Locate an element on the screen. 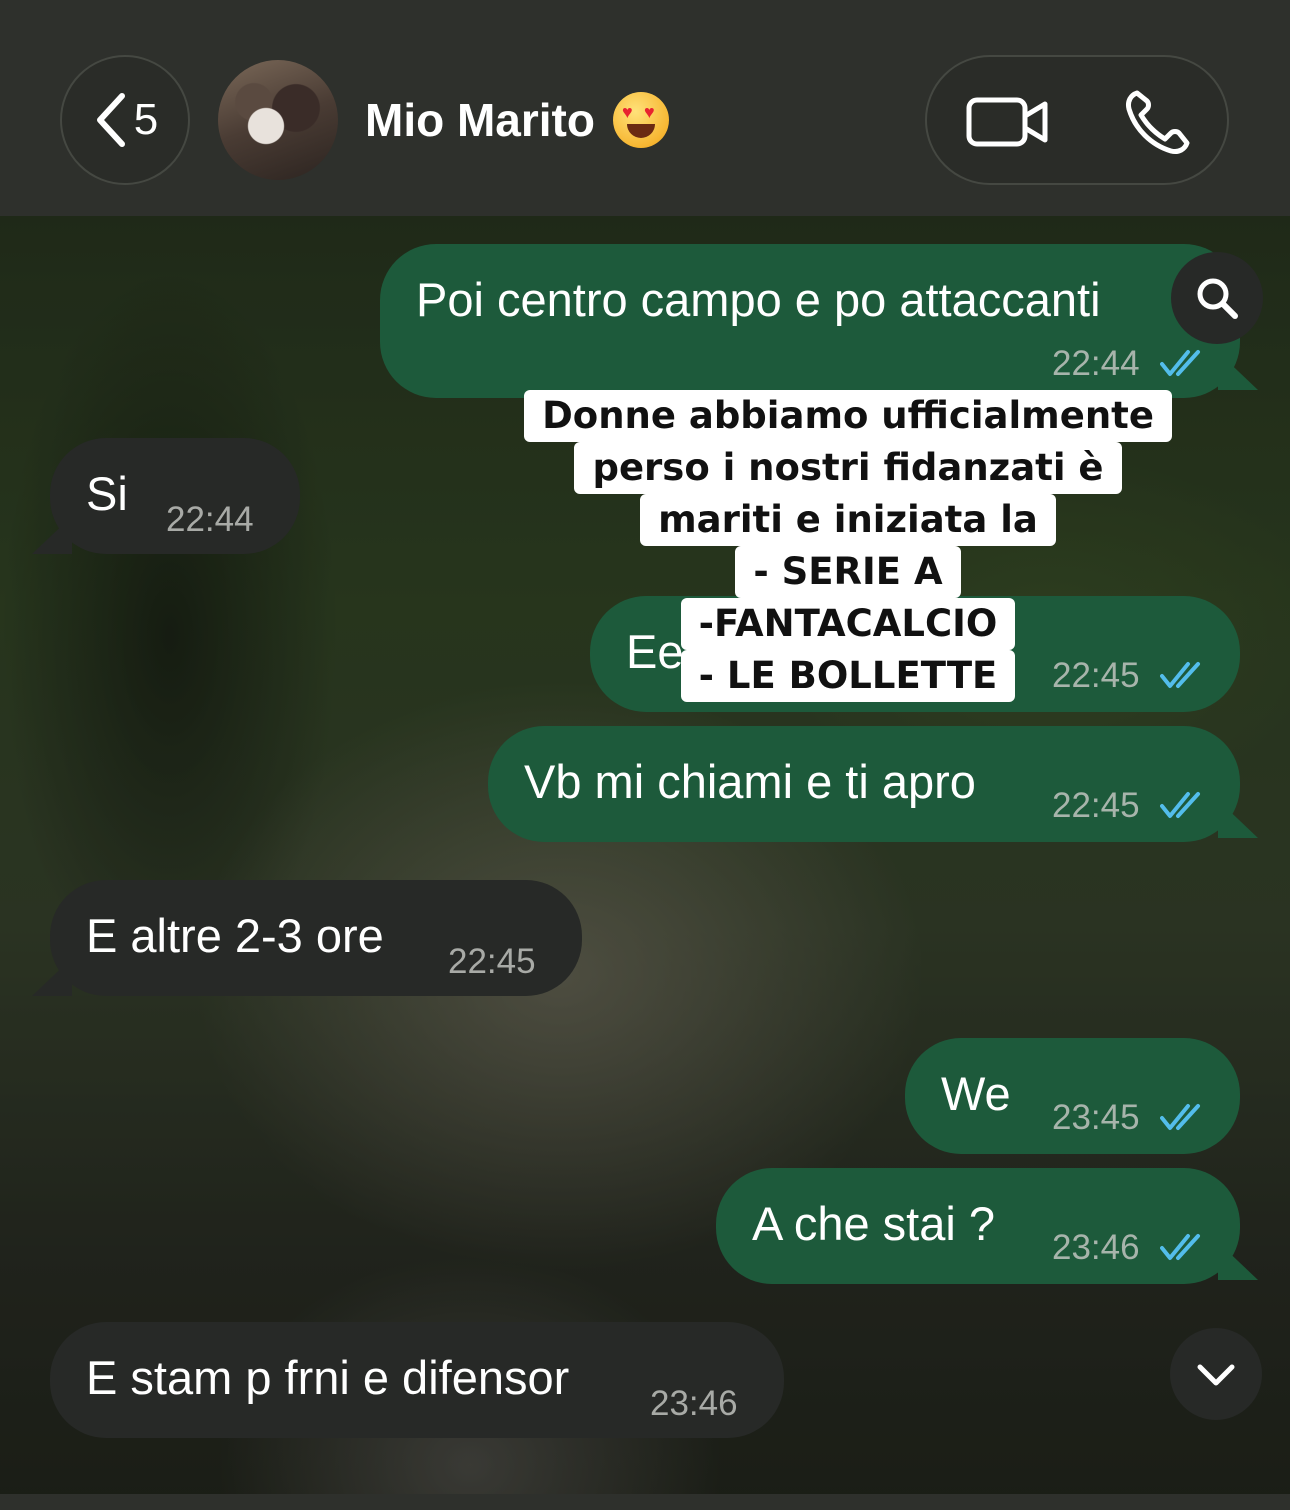 Image resolution: width=1290 pixels, height=1510 pixels. unread-count: 5 is located at coordinates (146, 119).